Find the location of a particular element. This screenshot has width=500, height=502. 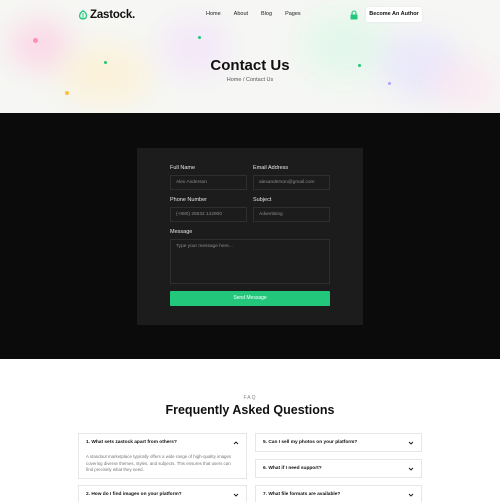

lock-icon is located at coordinates (354, 15).